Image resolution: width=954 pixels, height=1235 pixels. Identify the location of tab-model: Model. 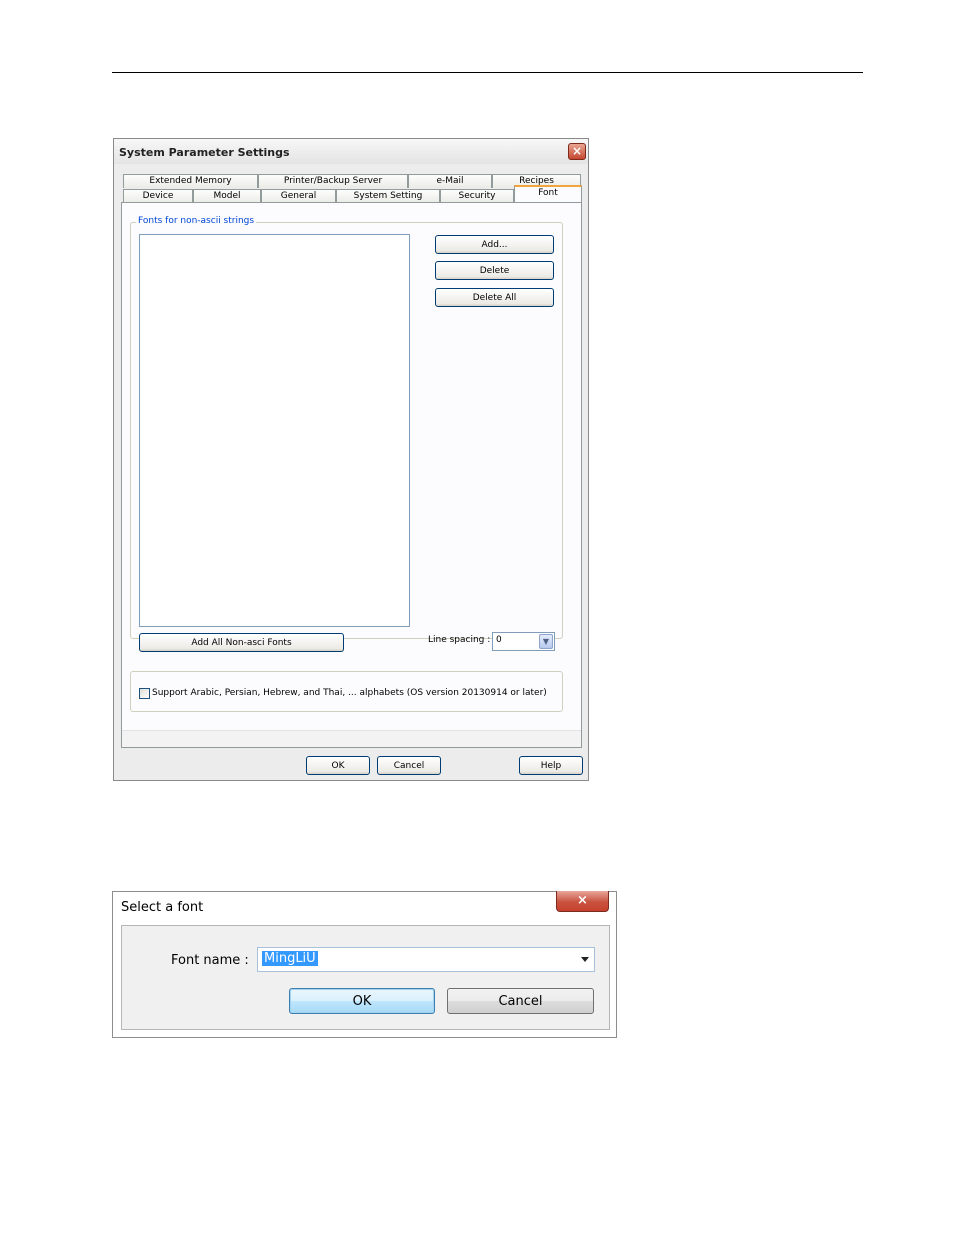
(227, 196).